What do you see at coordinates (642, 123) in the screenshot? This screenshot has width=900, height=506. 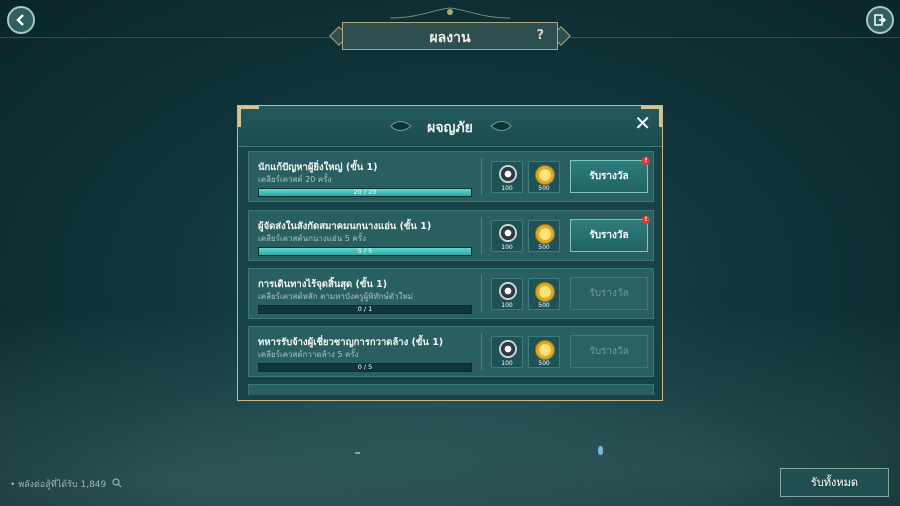 I see `close-icon: ✕` at bounding box center [642, 123].